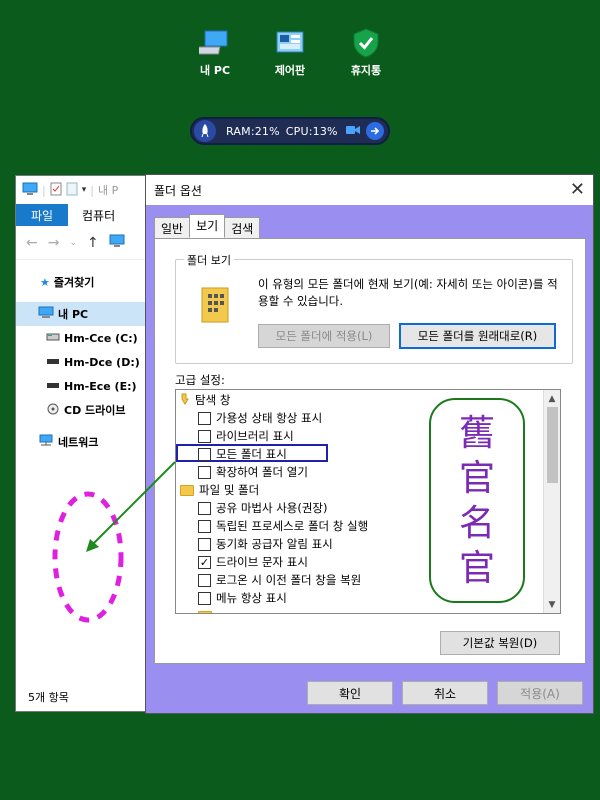 The width and height of the screenshot is (600, 800). I want to click on annotation-overlay, so click(114, 542).